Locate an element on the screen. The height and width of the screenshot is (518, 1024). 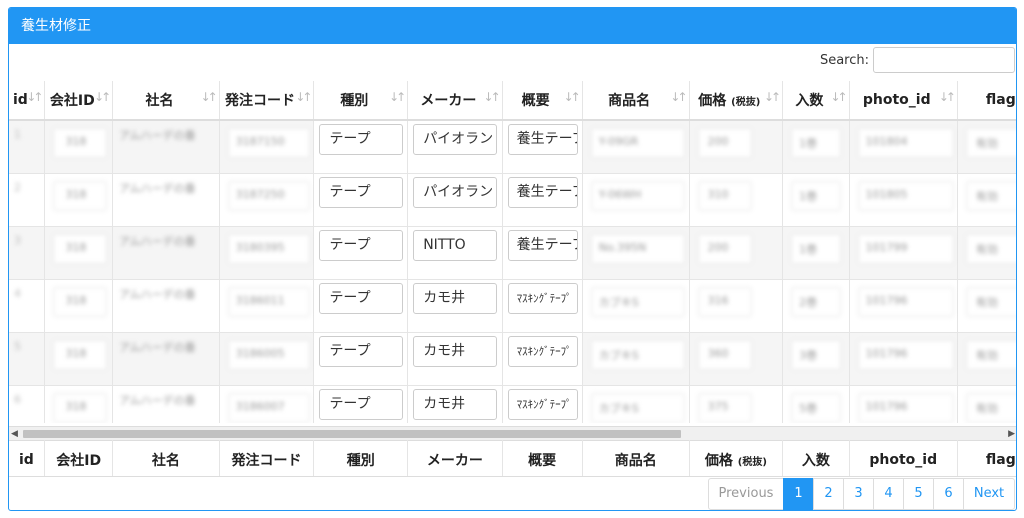
footer-header-price: 価格 (税抜) is located at coordinates (736, 458).